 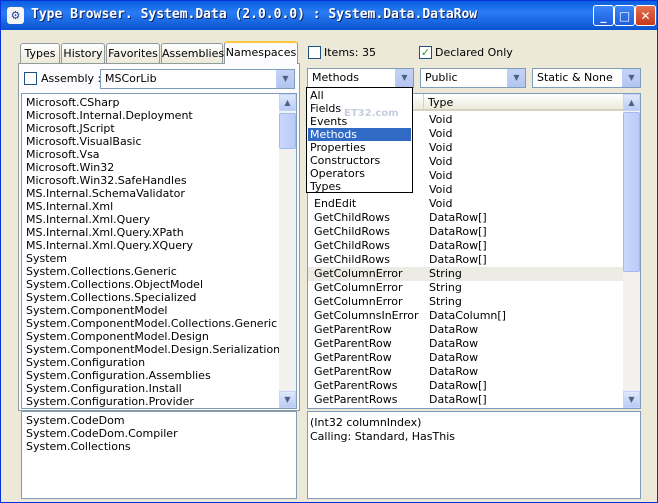 What do you see at coordinates (603, 15) in the screenshot?
I see `minimize-icon: _` at bounding box center [603, 15].